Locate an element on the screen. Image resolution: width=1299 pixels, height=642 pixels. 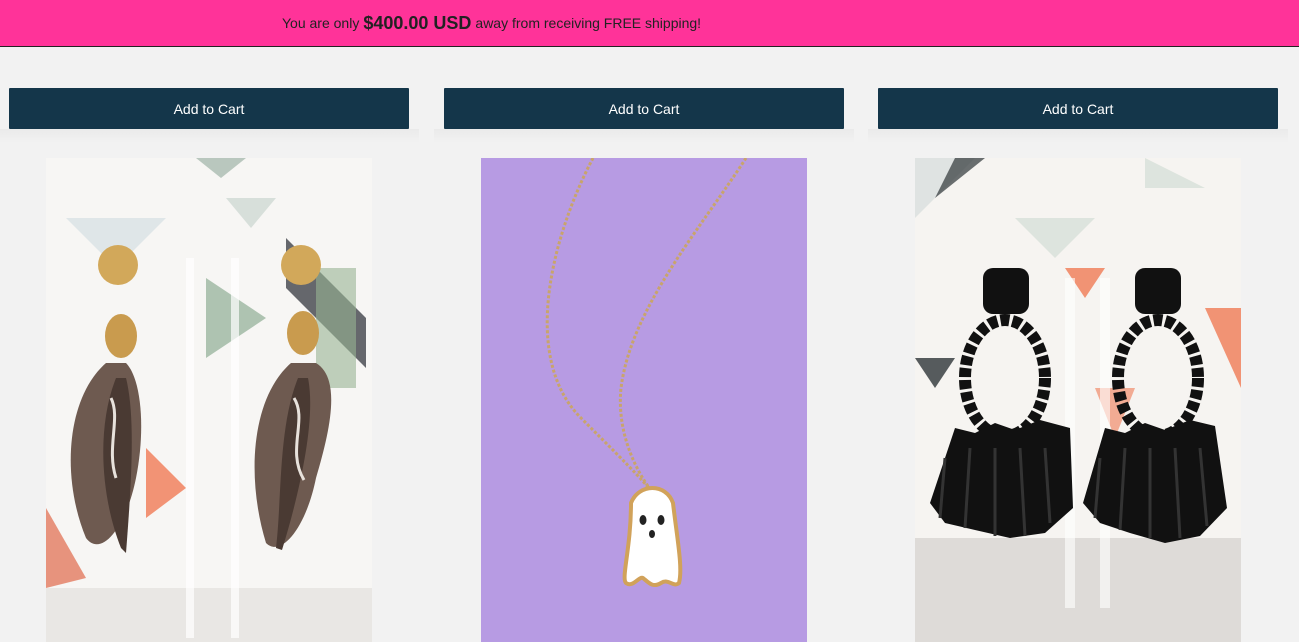
product-card-1: Add to Cart is located at coordinates (209, 115).